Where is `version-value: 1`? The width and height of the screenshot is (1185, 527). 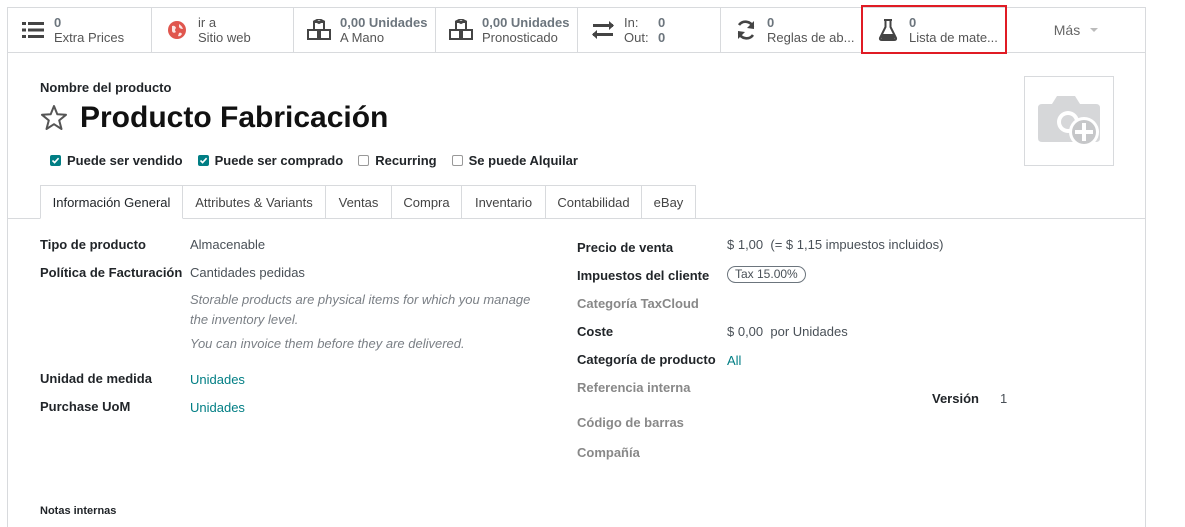 version-value: 1 is located at coordinates (1003, 398).